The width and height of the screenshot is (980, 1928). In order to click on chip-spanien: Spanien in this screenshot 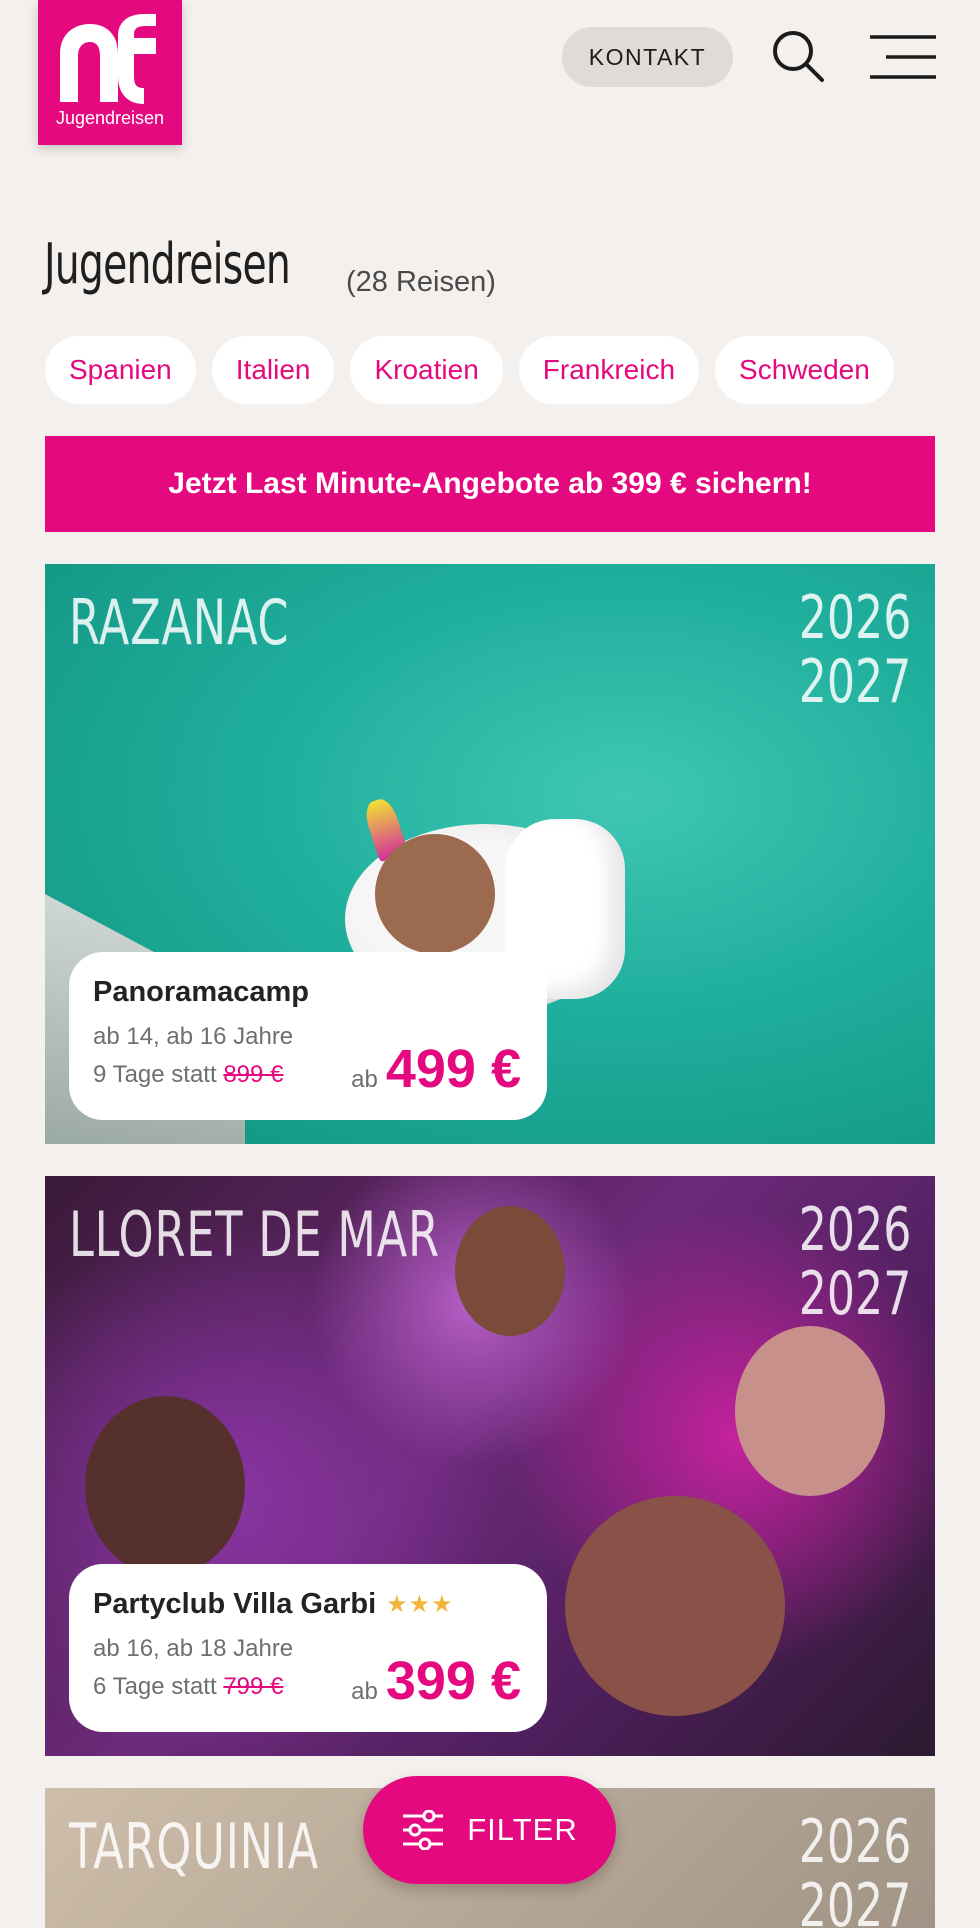, I will do `click(120, 370)`.